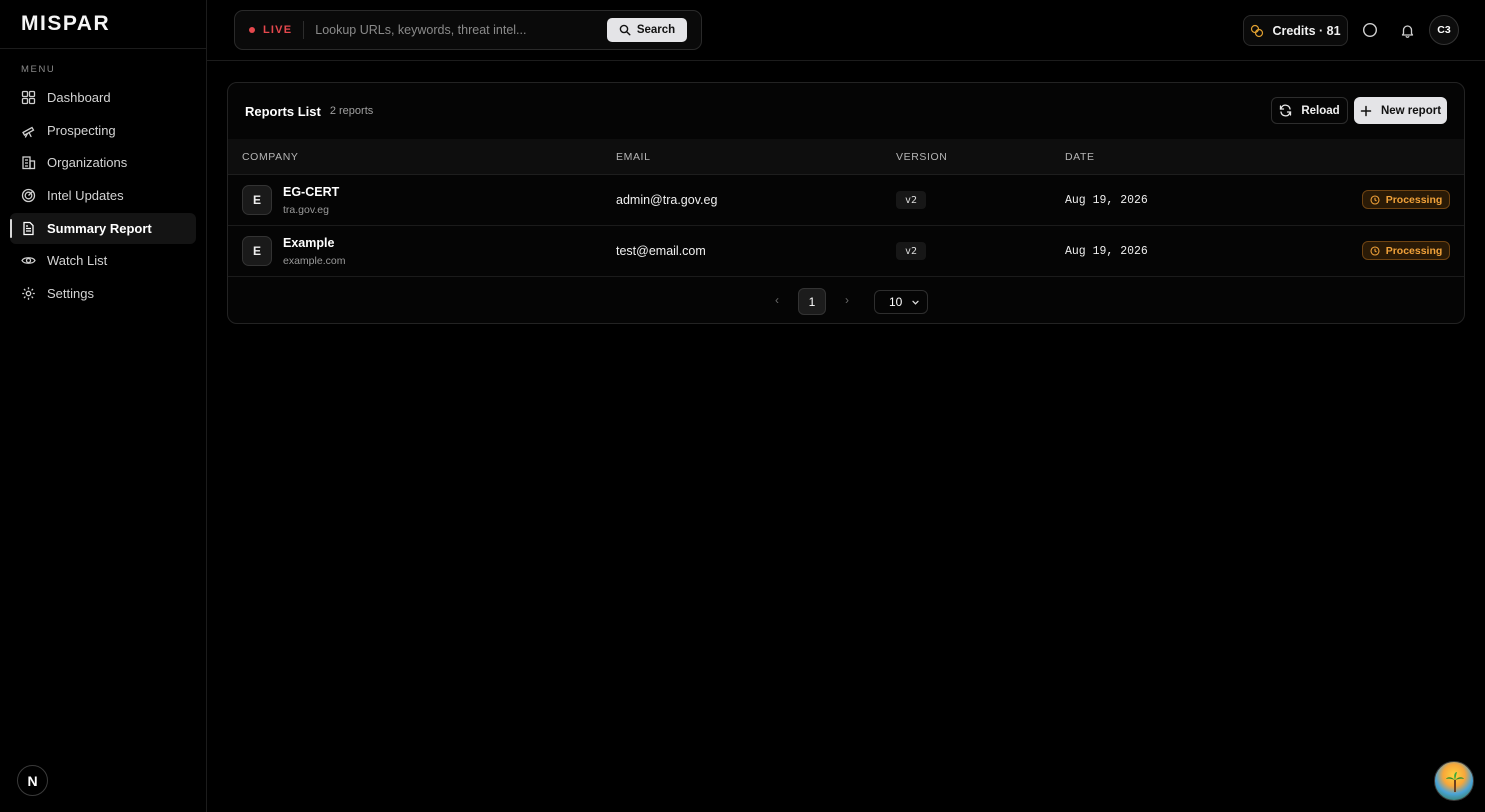  Describe the element at coordinates (99, 228) in the screenshot. I see `sidebar-item-label: Summary Report` at that location.